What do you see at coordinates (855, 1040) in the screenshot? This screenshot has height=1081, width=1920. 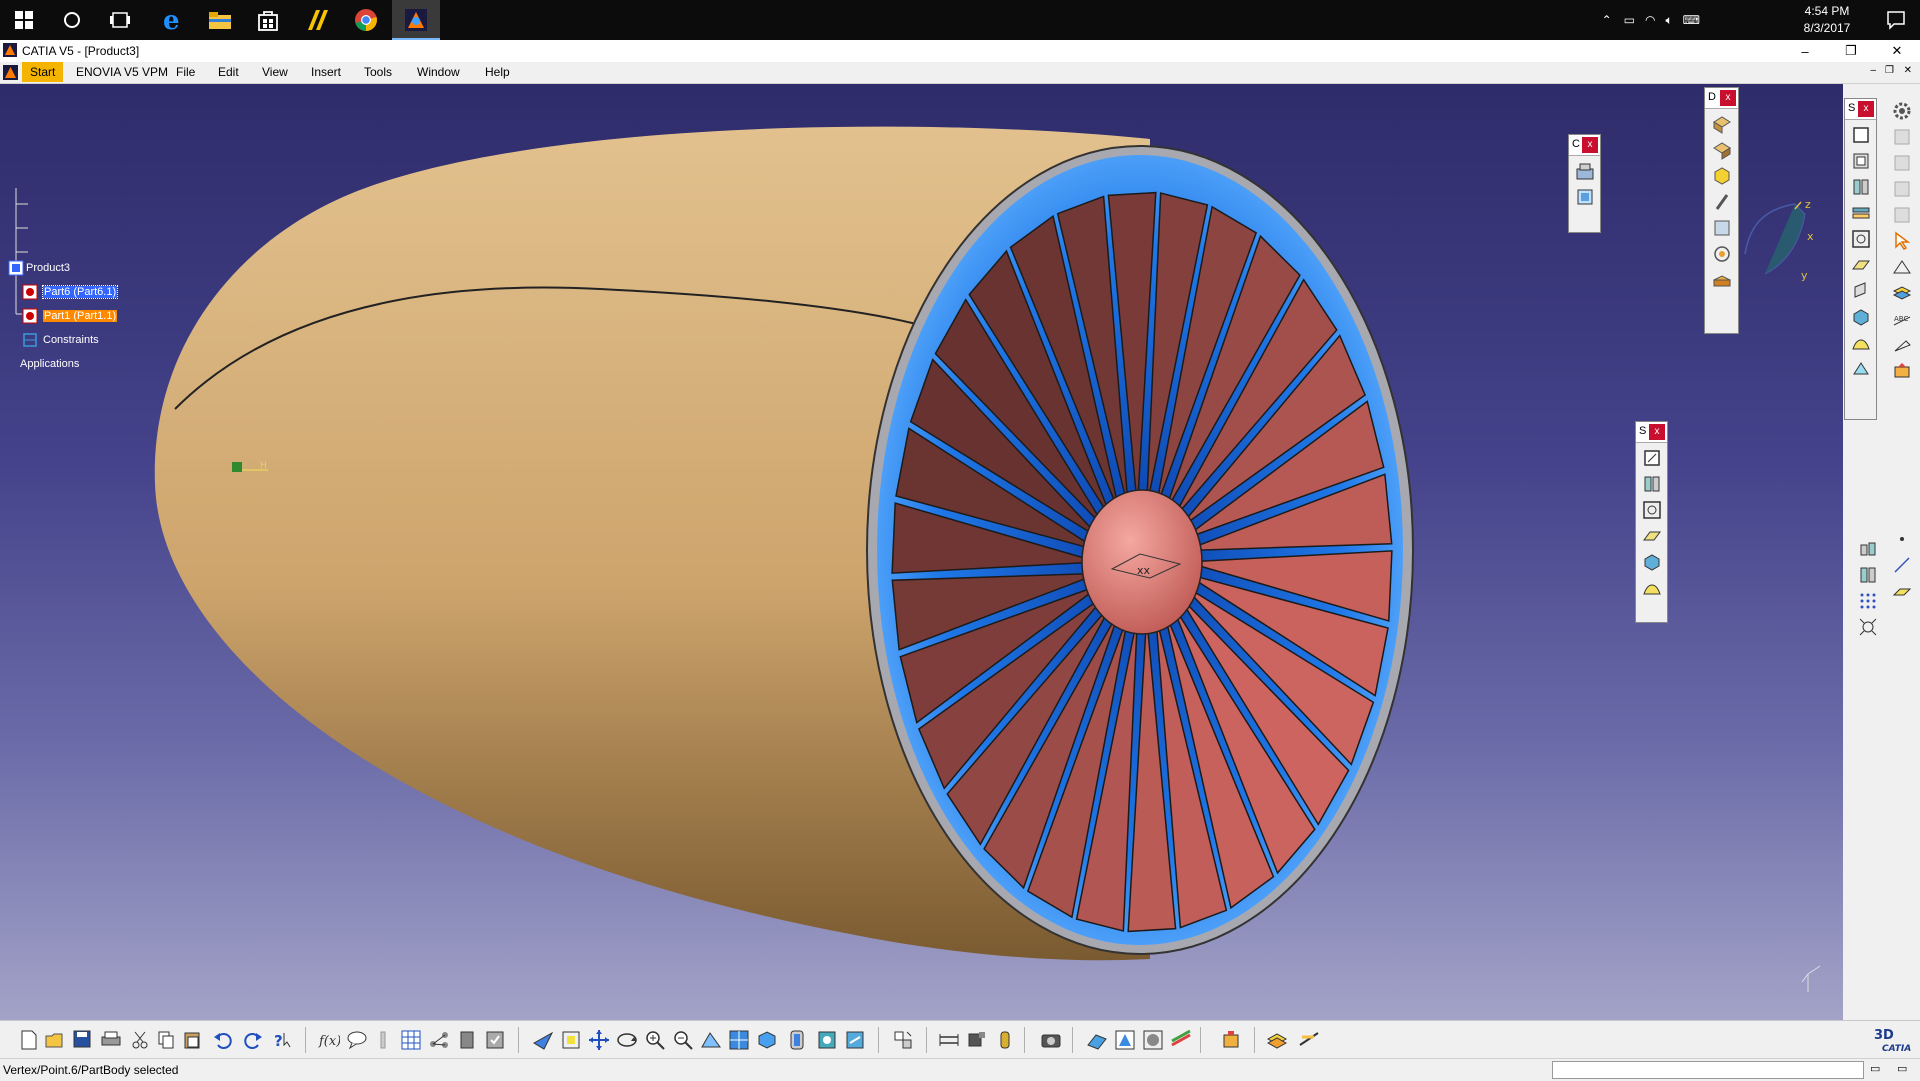 I see `swap-visible-icon` at bounding box center [855, 1040].